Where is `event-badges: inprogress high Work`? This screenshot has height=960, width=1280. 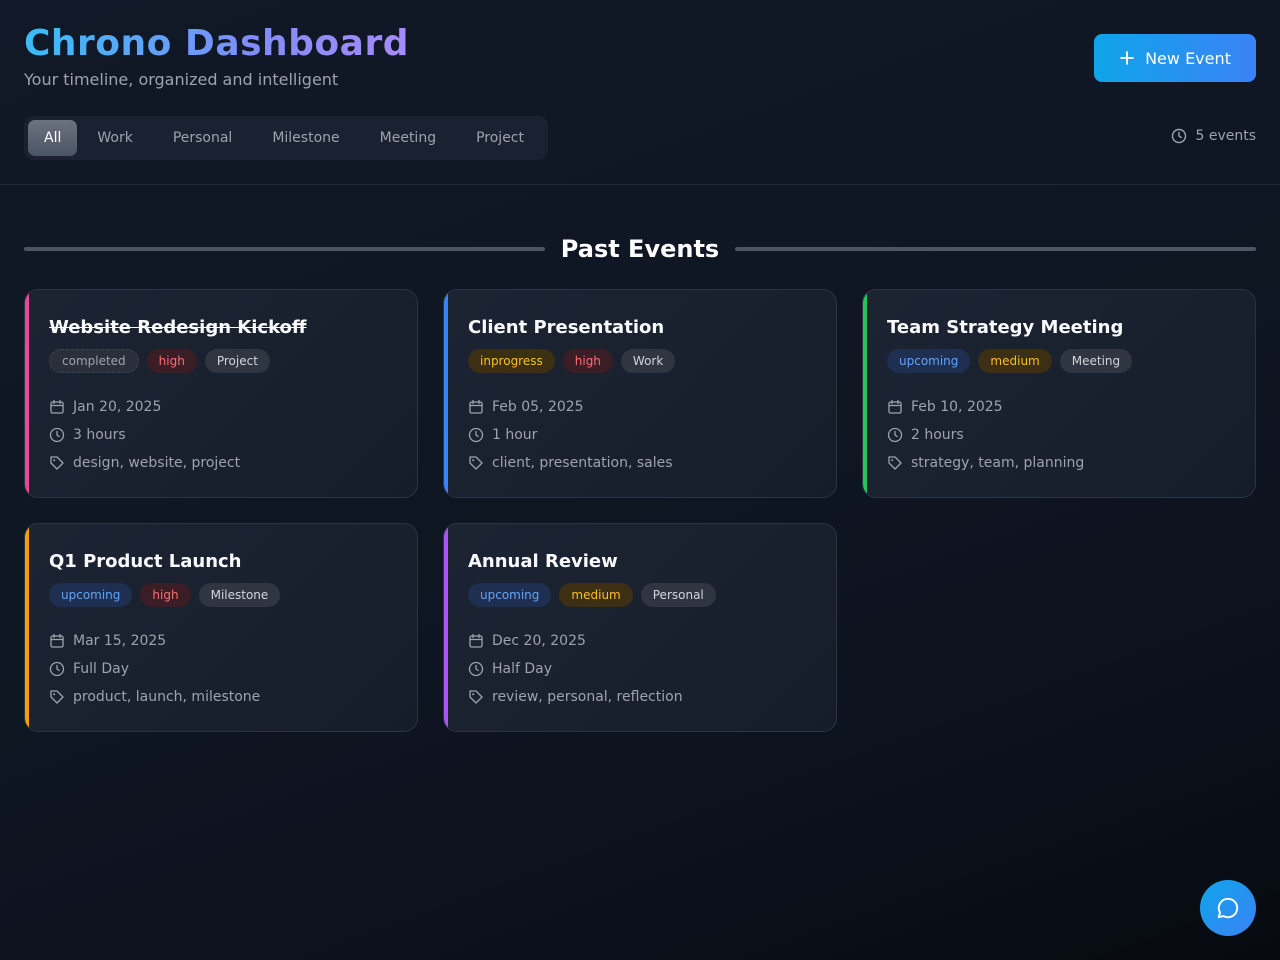 event-badges: inprogress high Work is located at coordinates (572, 361).